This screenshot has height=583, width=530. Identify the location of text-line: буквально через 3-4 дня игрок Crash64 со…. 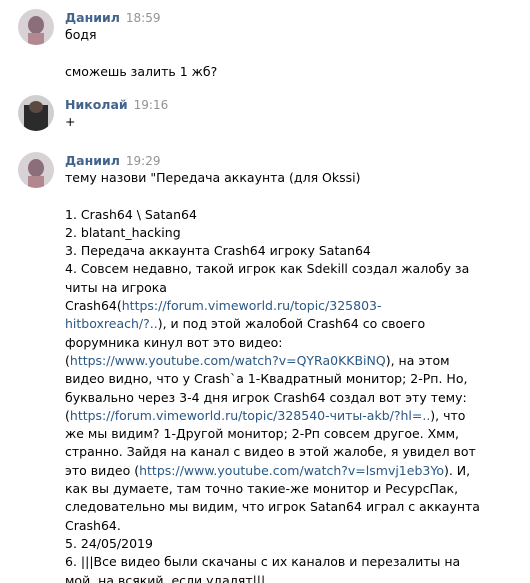
(266, 397).